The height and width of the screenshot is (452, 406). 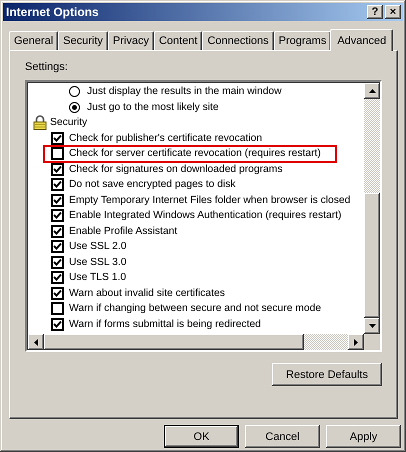 What do you see at coordinates (123, 231) in the screenshot?
I see `option-label: Enable Profile Assistant` at bounding box center [123, 231].